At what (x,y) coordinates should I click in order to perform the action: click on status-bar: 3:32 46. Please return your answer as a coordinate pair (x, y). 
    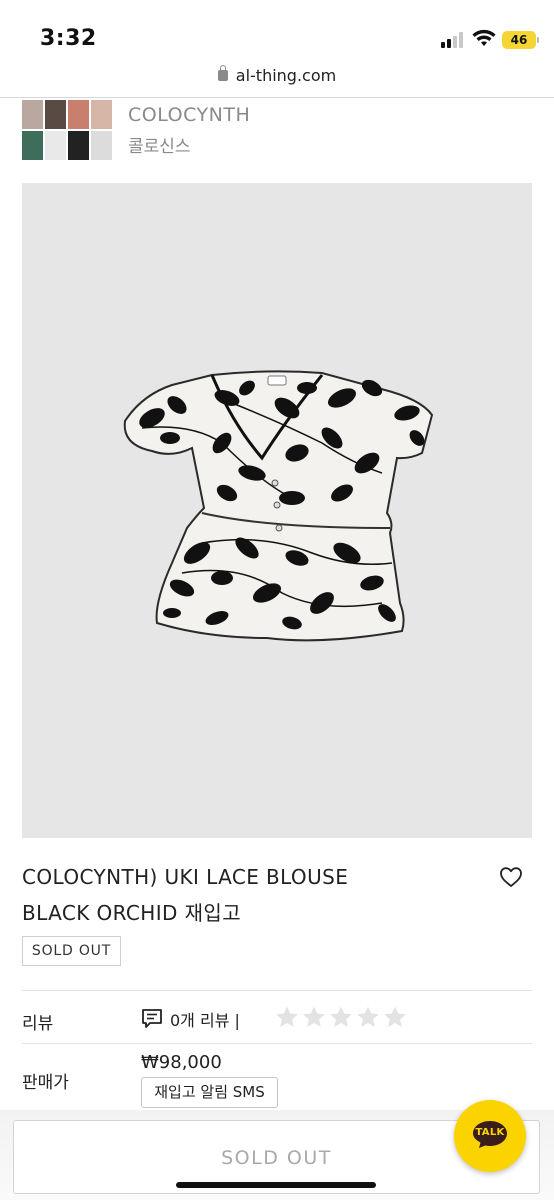
    Looking at the image, I should click on (277, 31).